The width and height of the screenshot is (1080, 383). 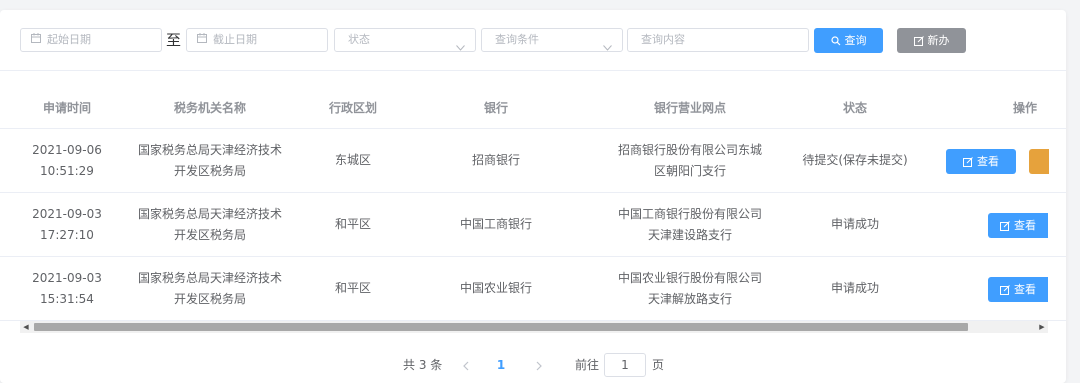 I want to click on page-number-current: 1, so click(x=501, y=365).